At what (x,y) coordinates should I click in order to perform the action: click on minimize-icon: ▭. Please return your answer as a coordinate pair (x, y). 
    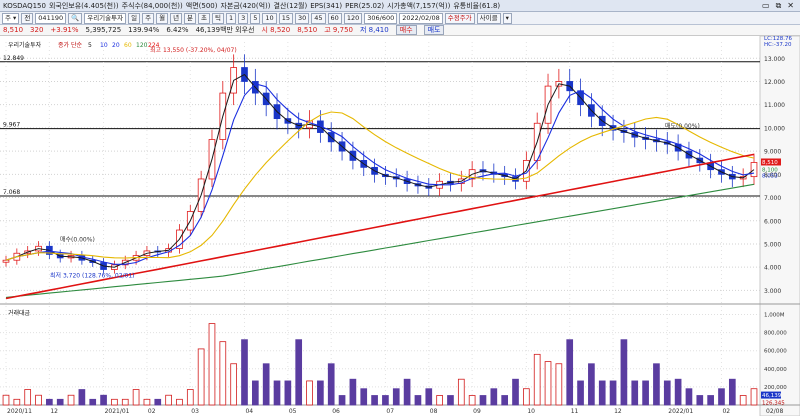
    Looking at the image, I should click on (766, 6).